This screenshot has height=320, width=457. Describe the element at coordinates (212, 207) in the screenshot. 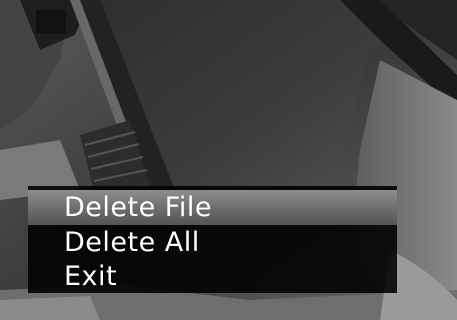

I see `menu-item-delete-file: Delete File` at that location.